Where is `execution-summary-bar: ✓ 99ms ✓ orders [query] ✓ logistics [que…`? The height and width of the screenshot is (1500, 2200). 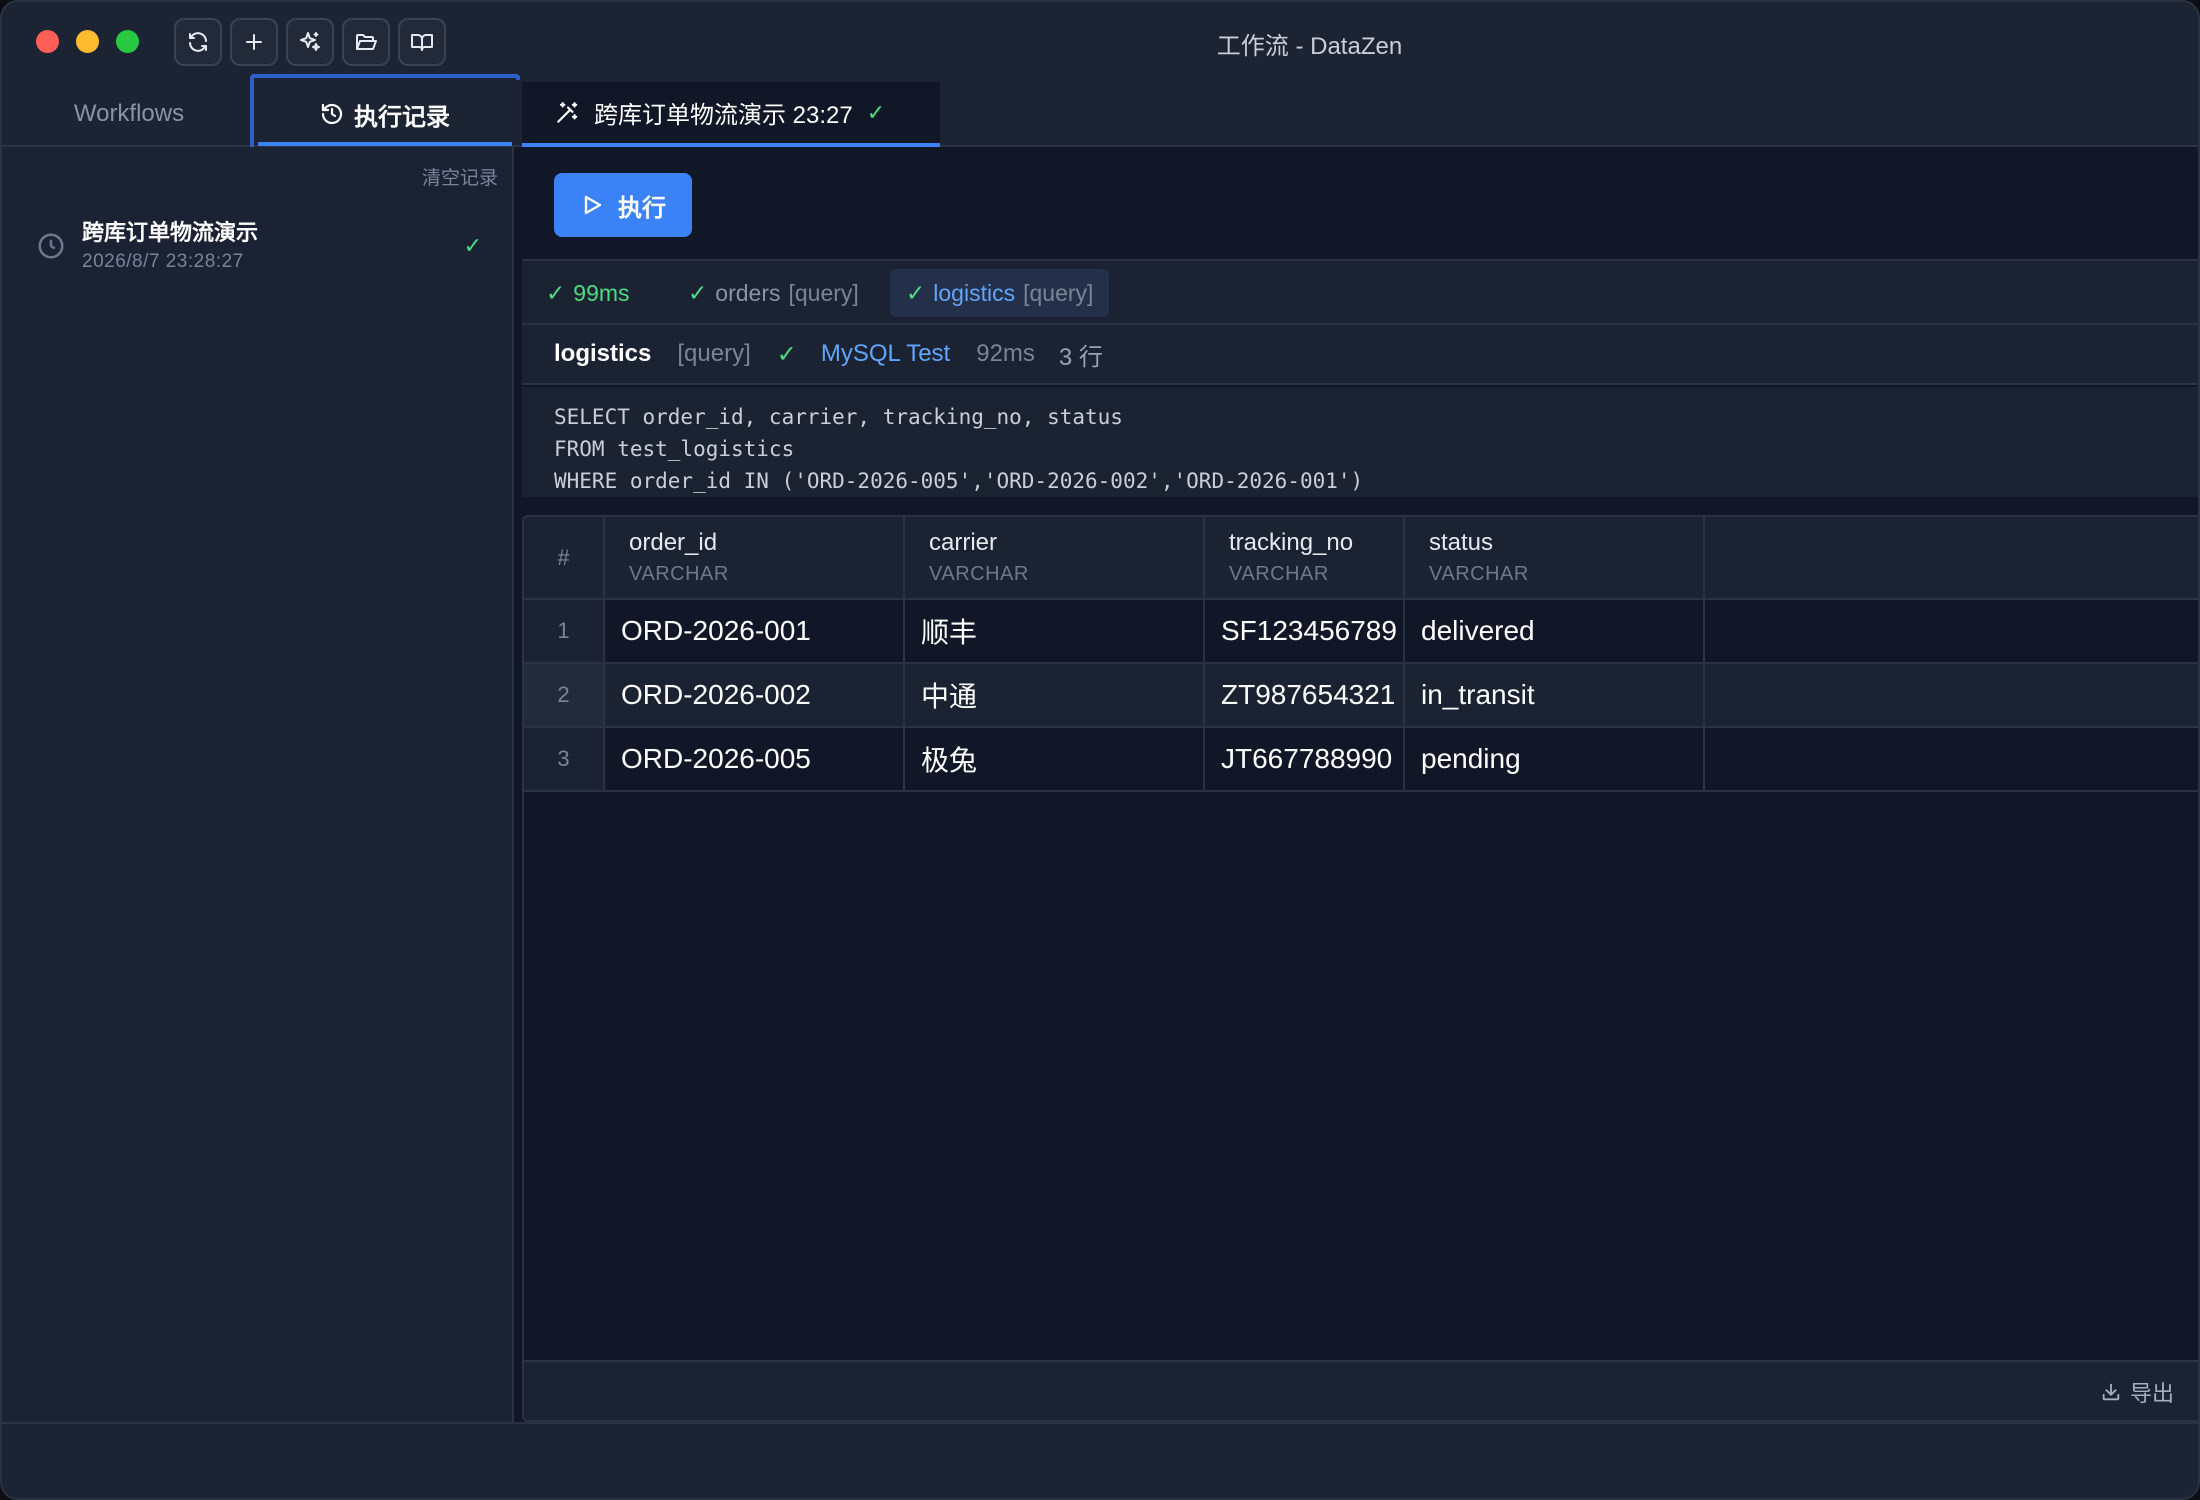
execution-summary-bar: ✓ 99ms ✓ orders [query] ✓ logistics [que… is located at coordinates (1360, 292).